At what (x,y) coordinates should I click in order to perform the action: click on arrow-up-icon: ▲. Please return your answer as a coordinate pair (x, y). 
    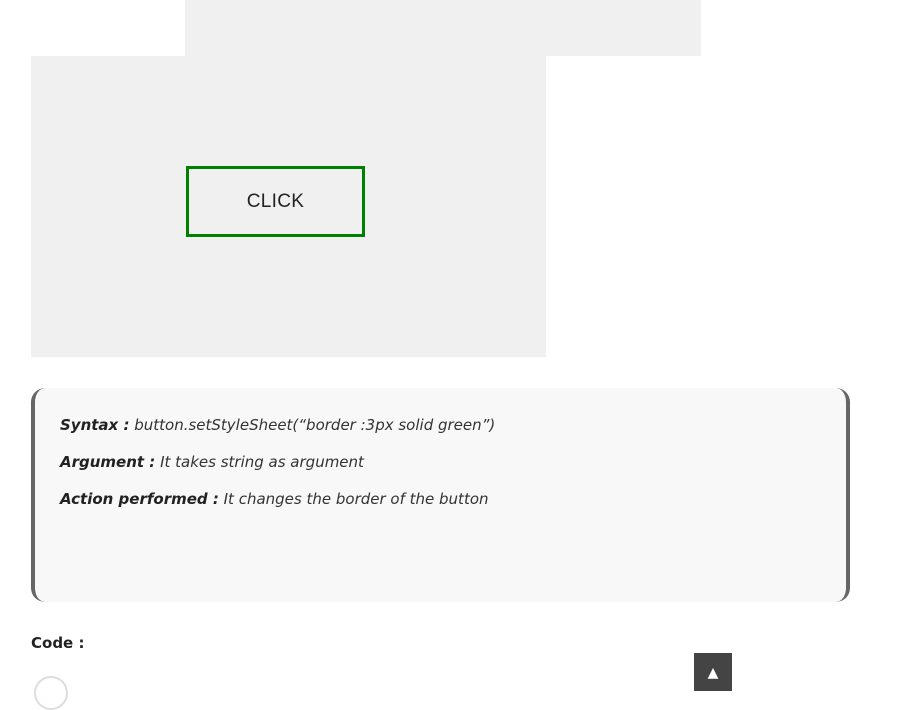
    Looking at the image, I should click on (713, 673).